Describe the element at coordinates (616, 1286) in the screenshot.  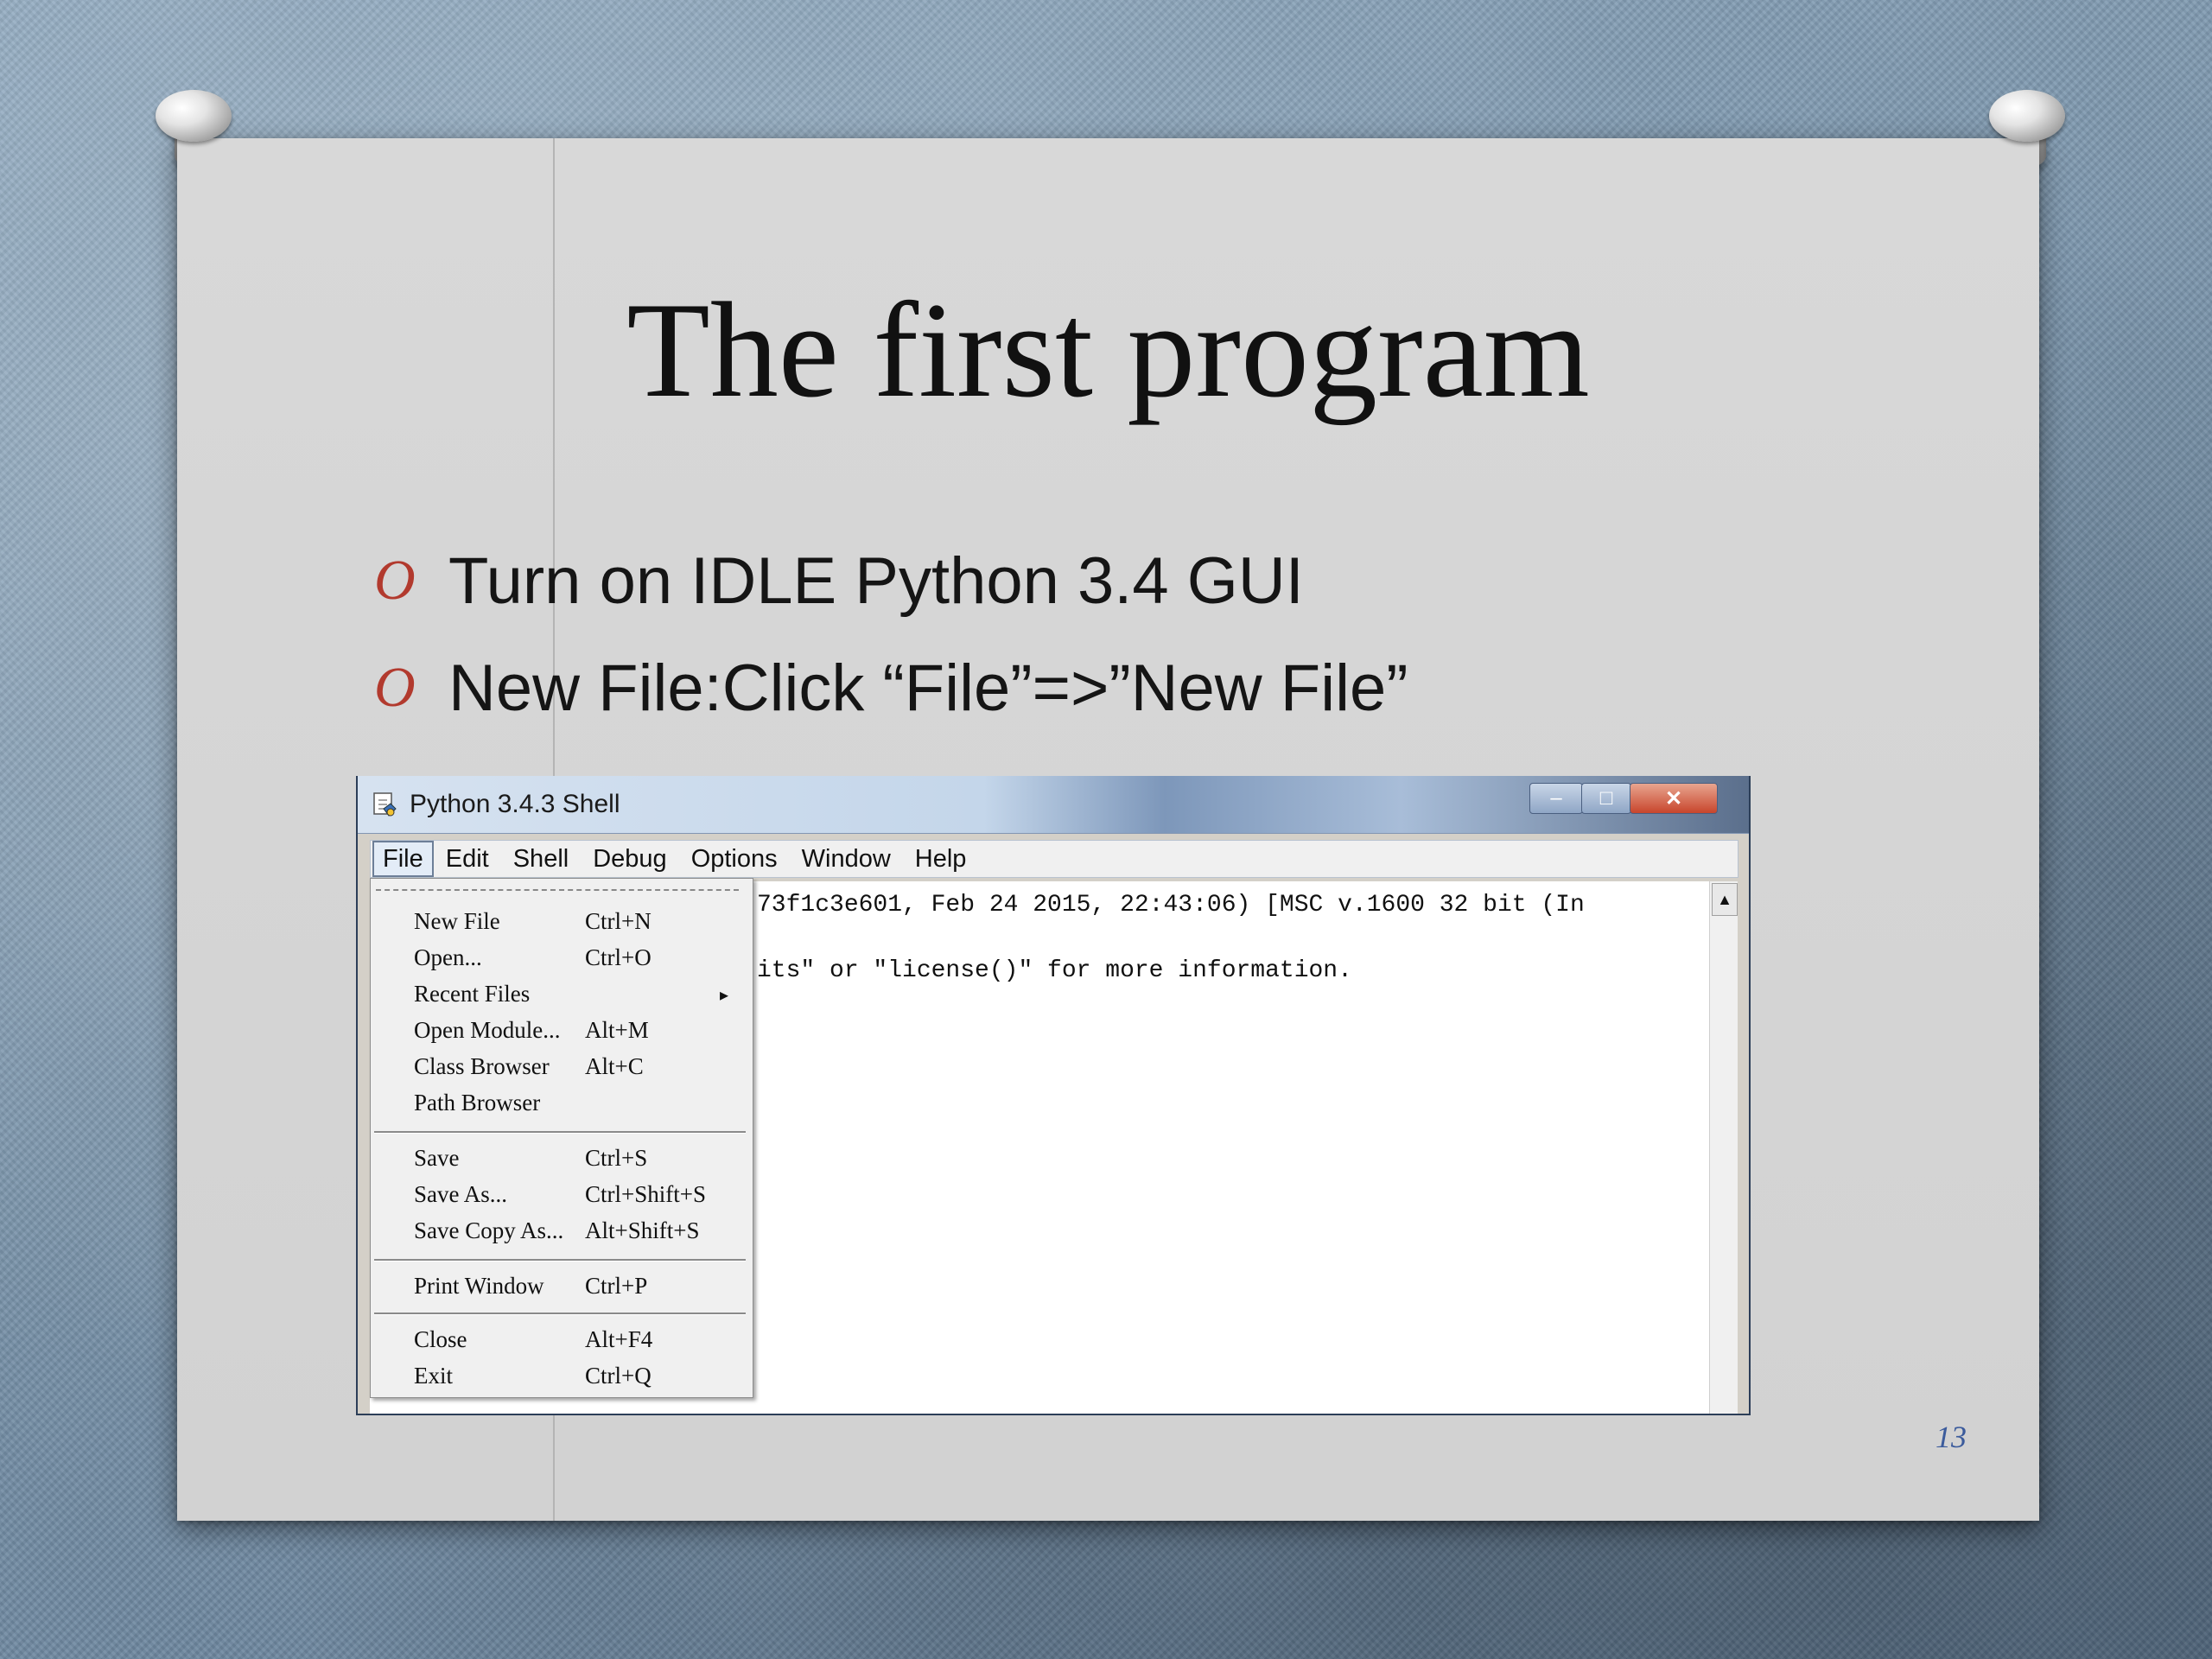
I see `menu-item-shortcut: Ctrl+P` at that location.